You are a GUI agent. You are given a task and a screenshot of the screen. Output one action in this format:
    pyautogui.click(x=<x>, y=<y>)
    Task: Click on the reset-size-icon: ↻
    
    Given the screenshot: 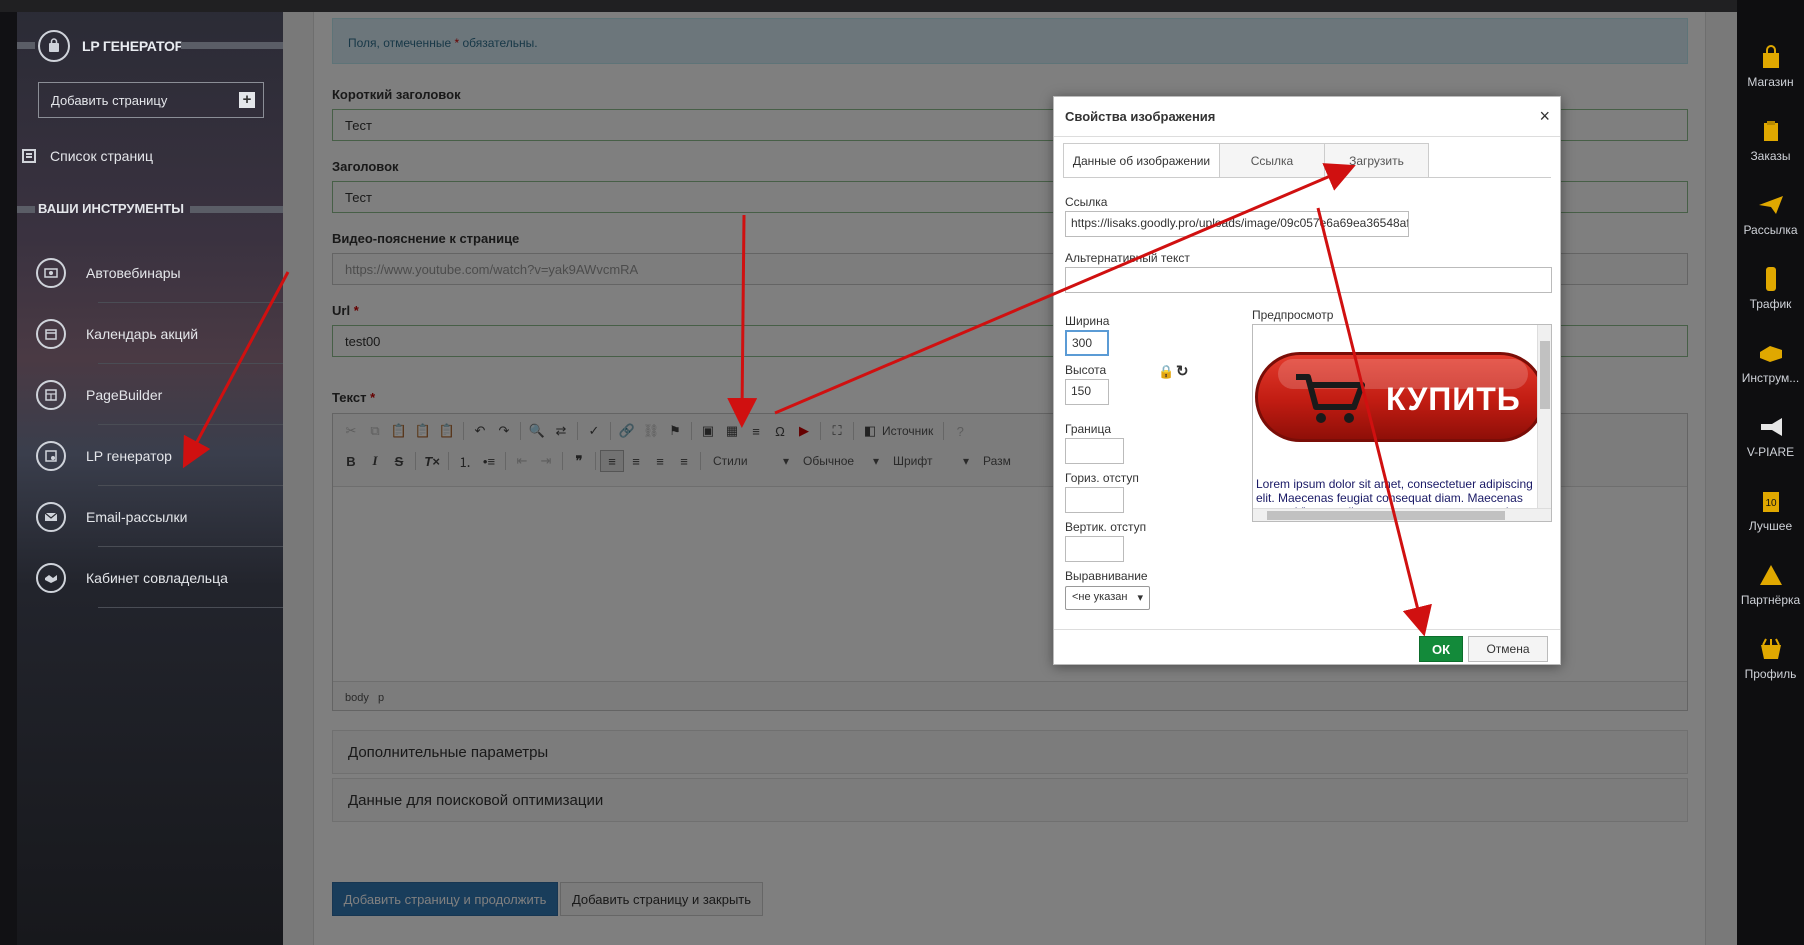 What is the action you would take?
    pyautogui.click(x=1182, y=371)
    